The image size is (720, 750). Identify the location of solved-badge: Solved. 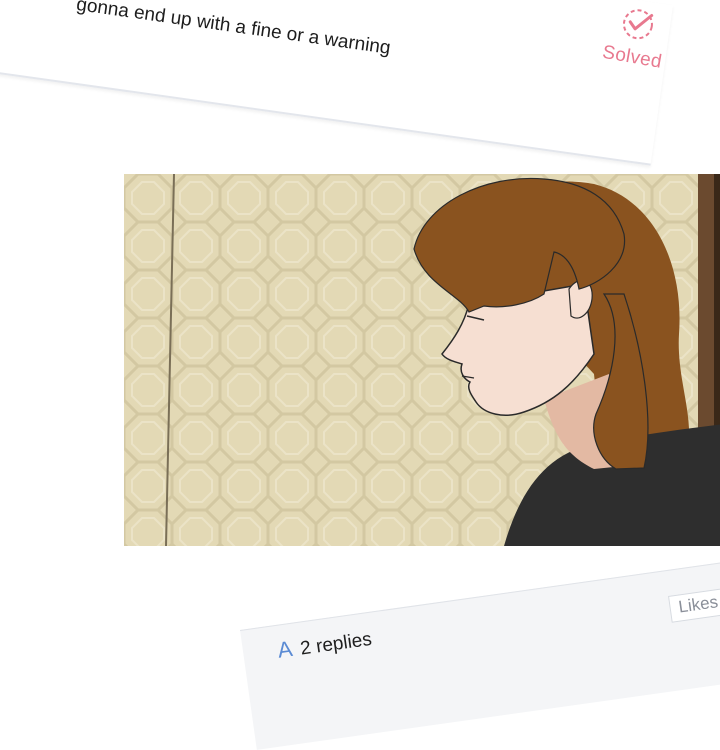
(634, 40).